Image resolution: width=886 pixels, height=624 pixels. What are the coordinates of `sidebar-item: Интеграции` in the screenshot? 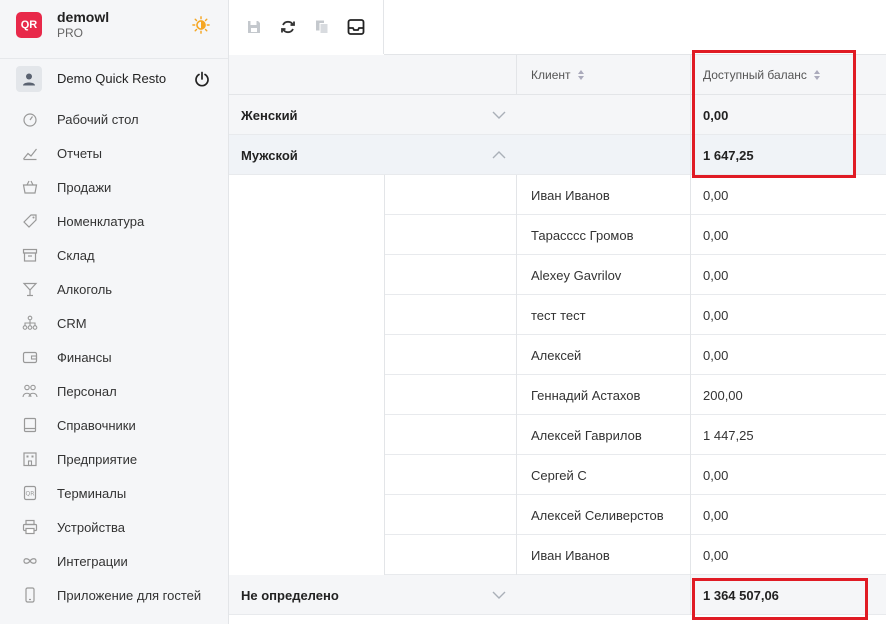 It's located at (114, 561).